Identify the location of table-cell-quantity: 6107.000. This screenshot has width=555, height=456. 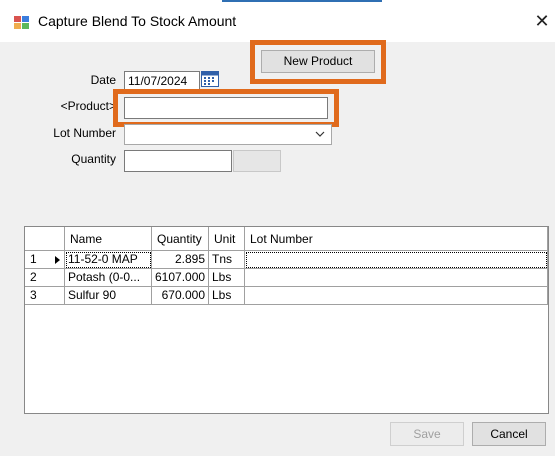
(180, 278).